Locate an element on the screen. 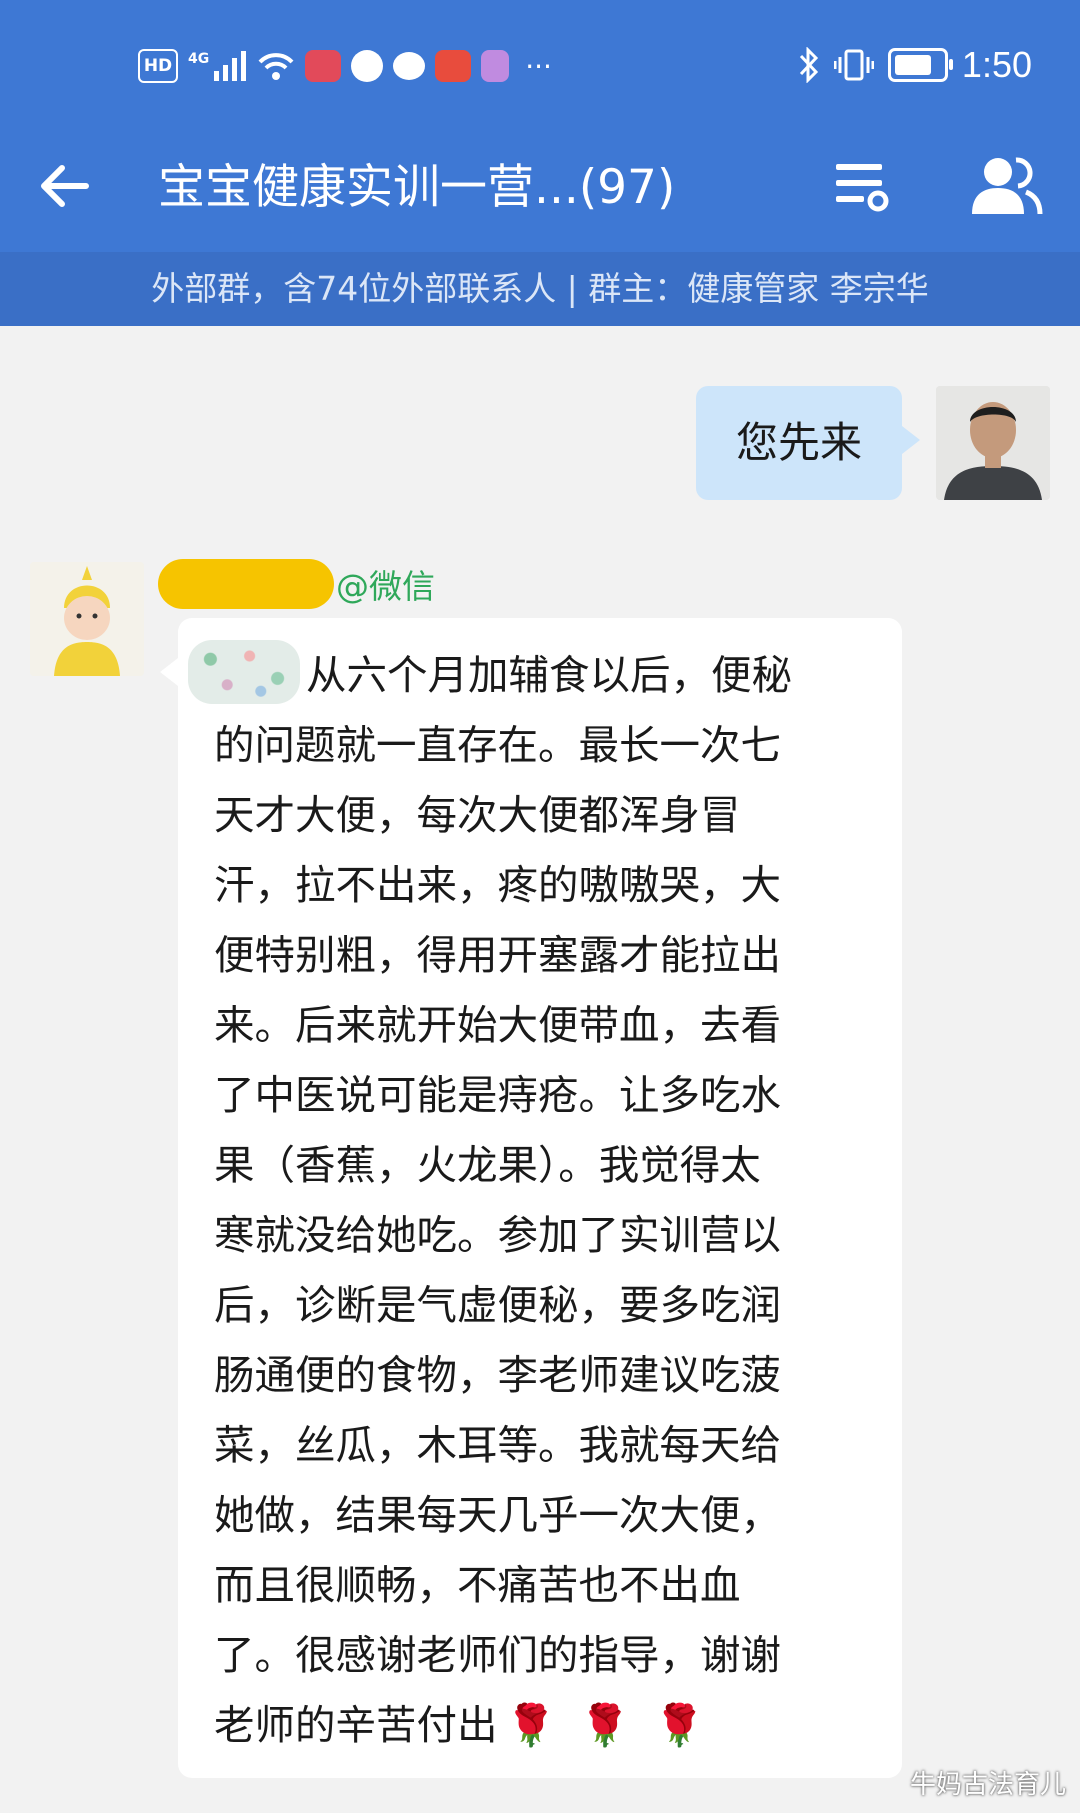 This screenshot has height=1813, width=1080. message-line: 汗，拉不出来，疼的嗷嗷哭，大 is located at coordinates (497, 885).